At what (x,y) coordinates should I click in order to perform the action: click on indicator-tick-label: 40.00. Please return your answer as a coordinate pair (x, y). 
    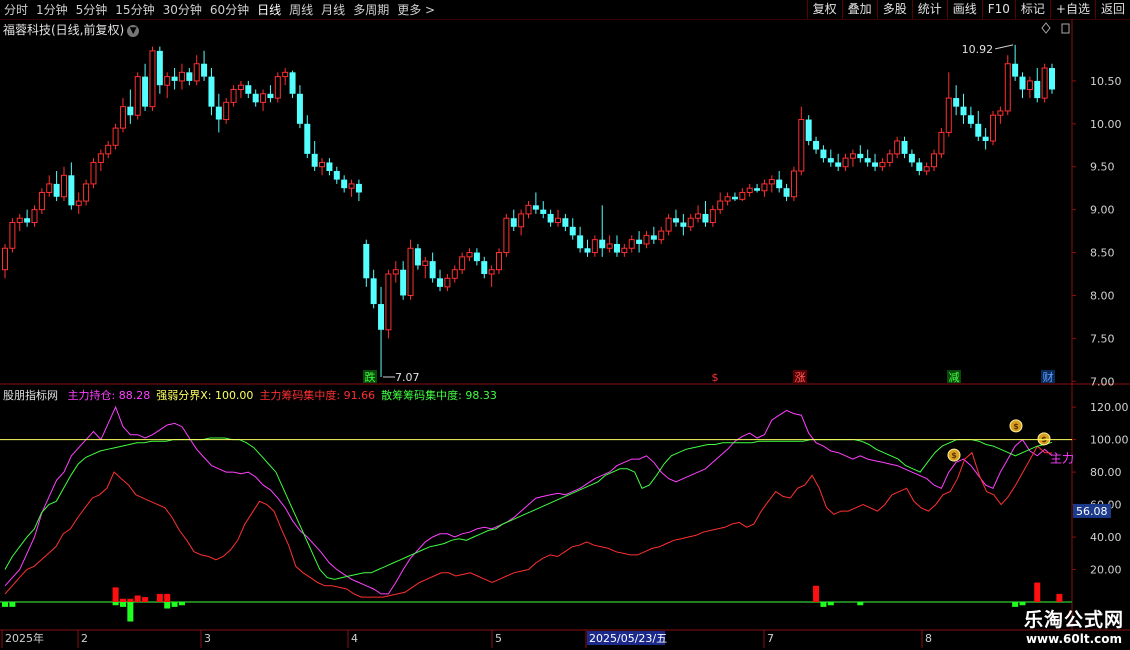
    Looking at the image, I should click on (1106, 537).